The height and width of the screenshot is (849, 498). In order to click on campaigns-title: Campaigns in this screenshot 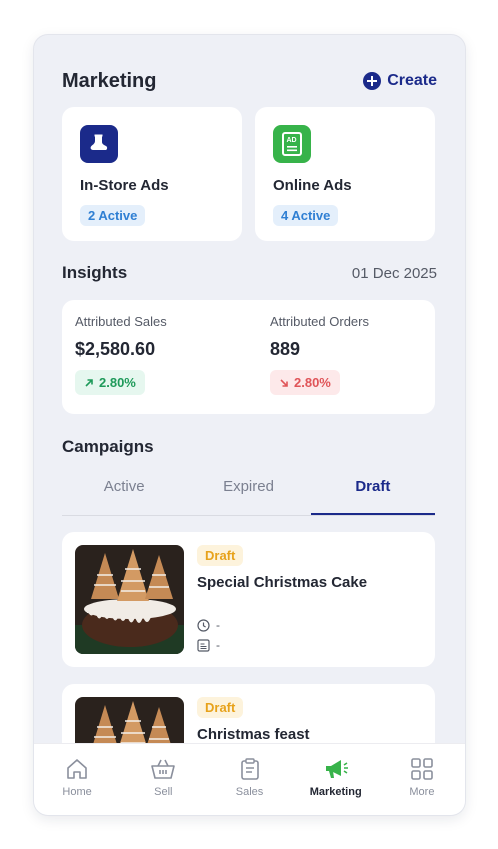, I will do `click(108, 446)`.